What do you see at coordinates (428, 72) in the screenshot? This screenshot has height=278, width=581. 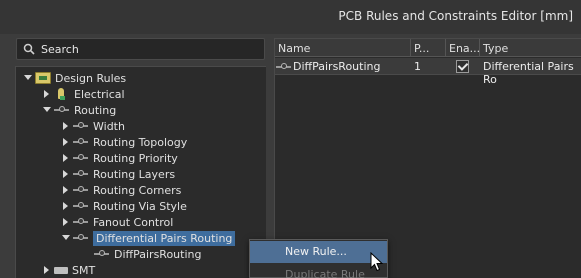 I see `table-row: DiffPairsRouting 1 Differential Pairs Ro` at bounding box center [428, 72].